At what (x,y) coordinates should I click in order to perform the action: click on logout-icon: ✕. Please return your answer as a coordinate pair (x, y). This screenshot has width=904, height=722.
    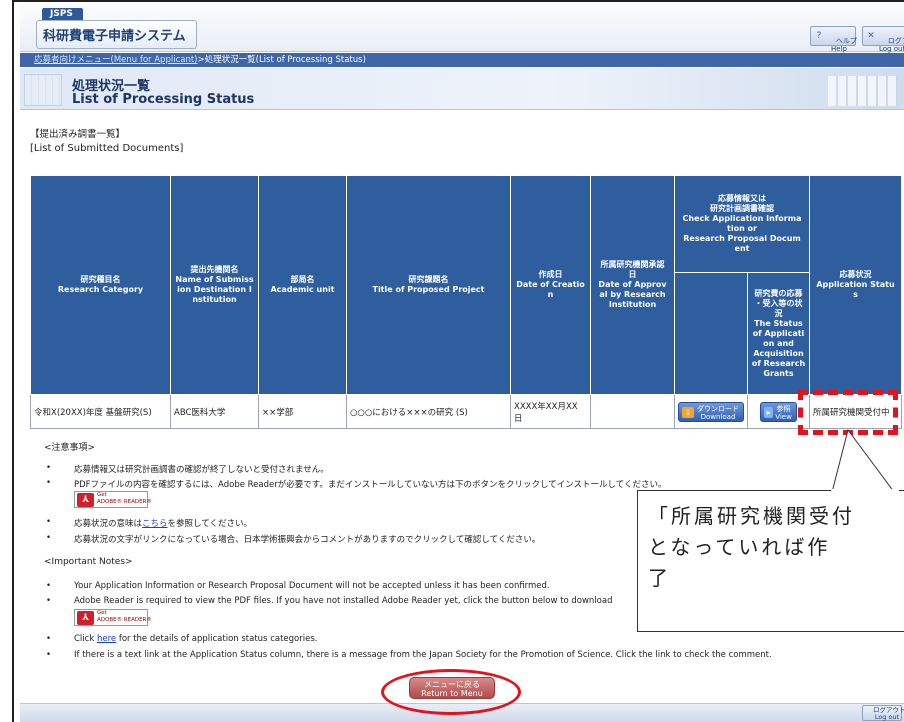
    Looking at the image, I should click on (871, 36).